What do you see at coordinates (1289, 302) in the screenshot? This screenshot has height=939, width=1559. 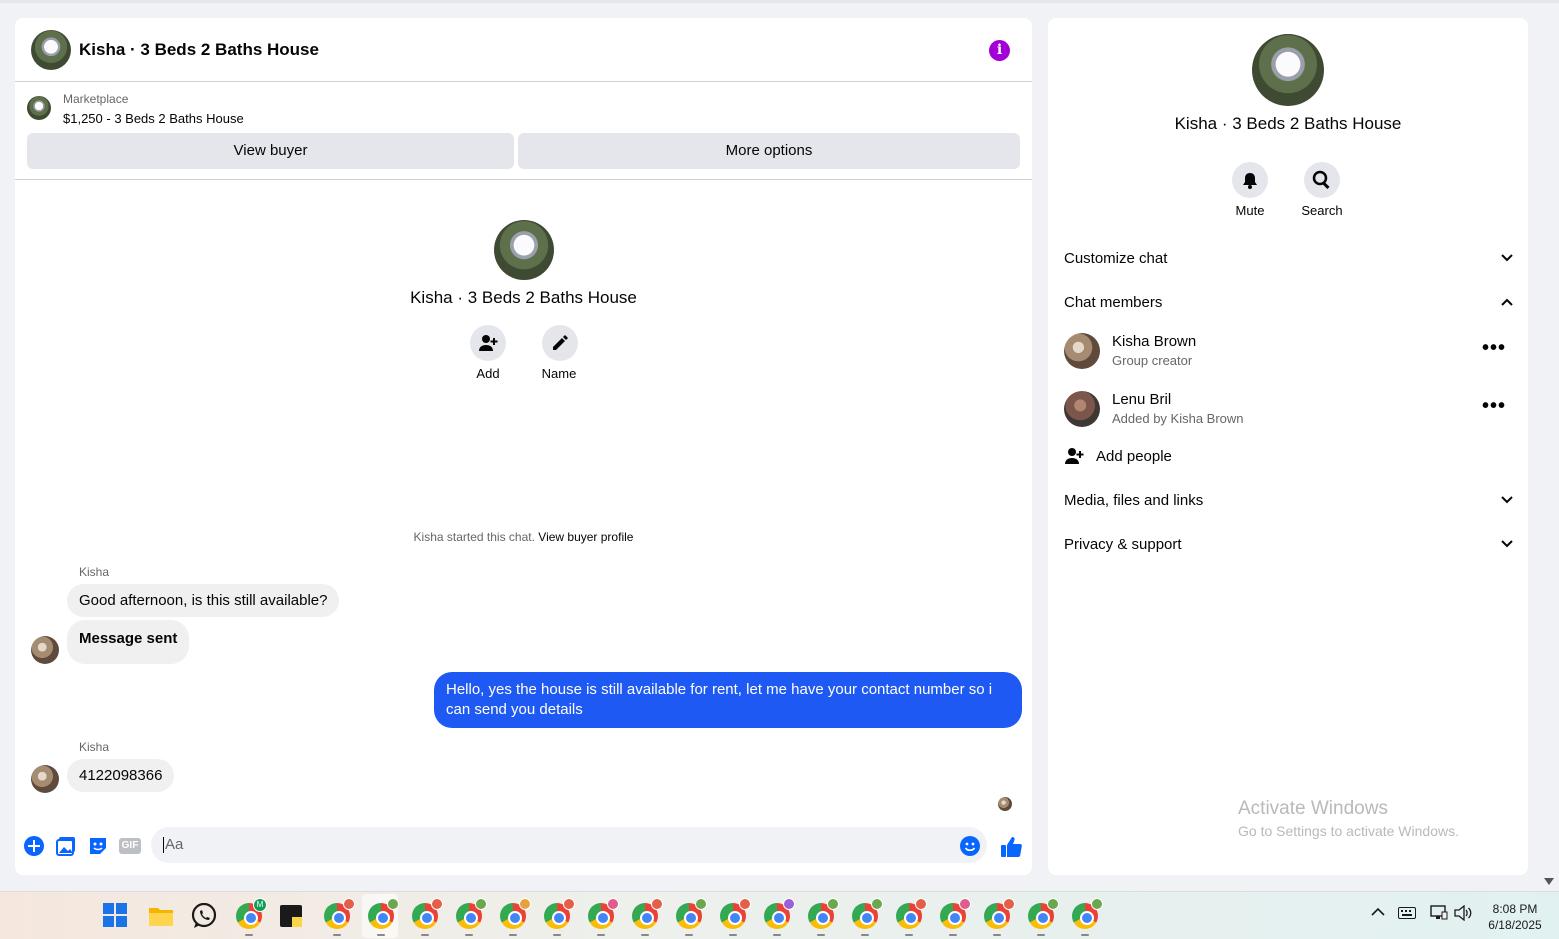 I see `chat-members-row: Chat members` at bounding box center [1289, 302].